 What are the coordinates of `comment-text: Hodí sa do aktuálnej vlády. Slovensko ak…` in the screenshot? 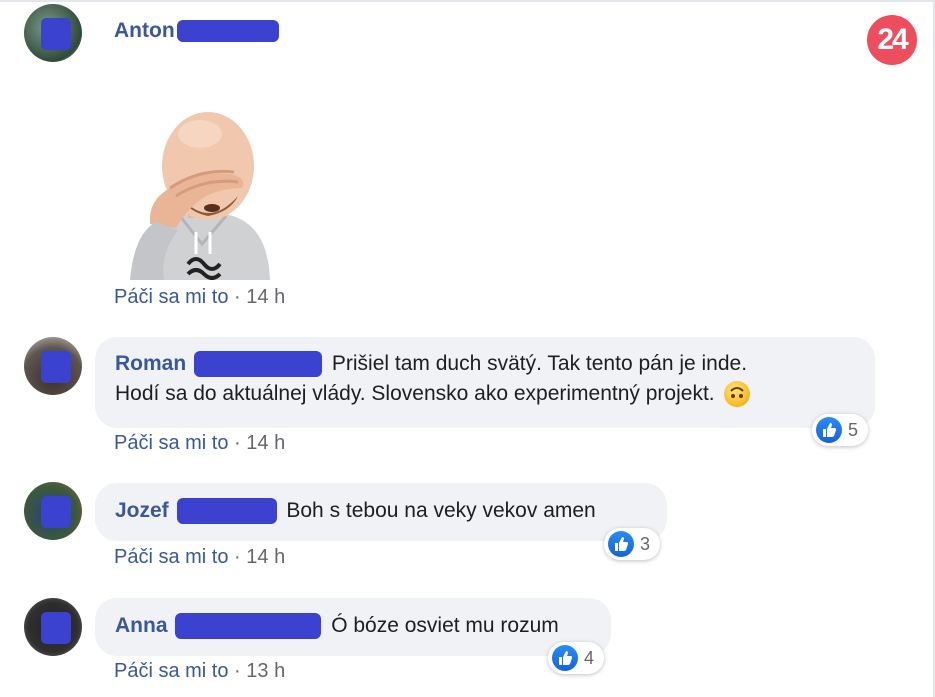 It's located at (415, 393).